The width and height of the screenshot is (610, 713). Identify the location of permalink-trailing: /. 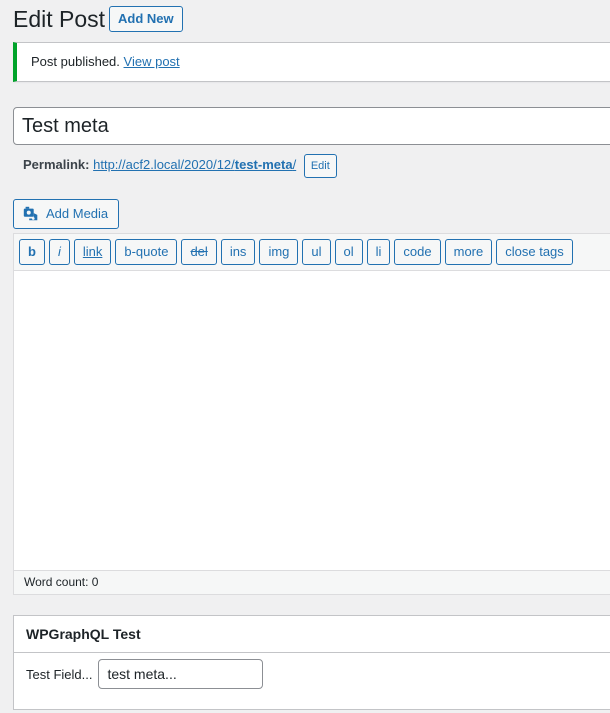
(294, 164).